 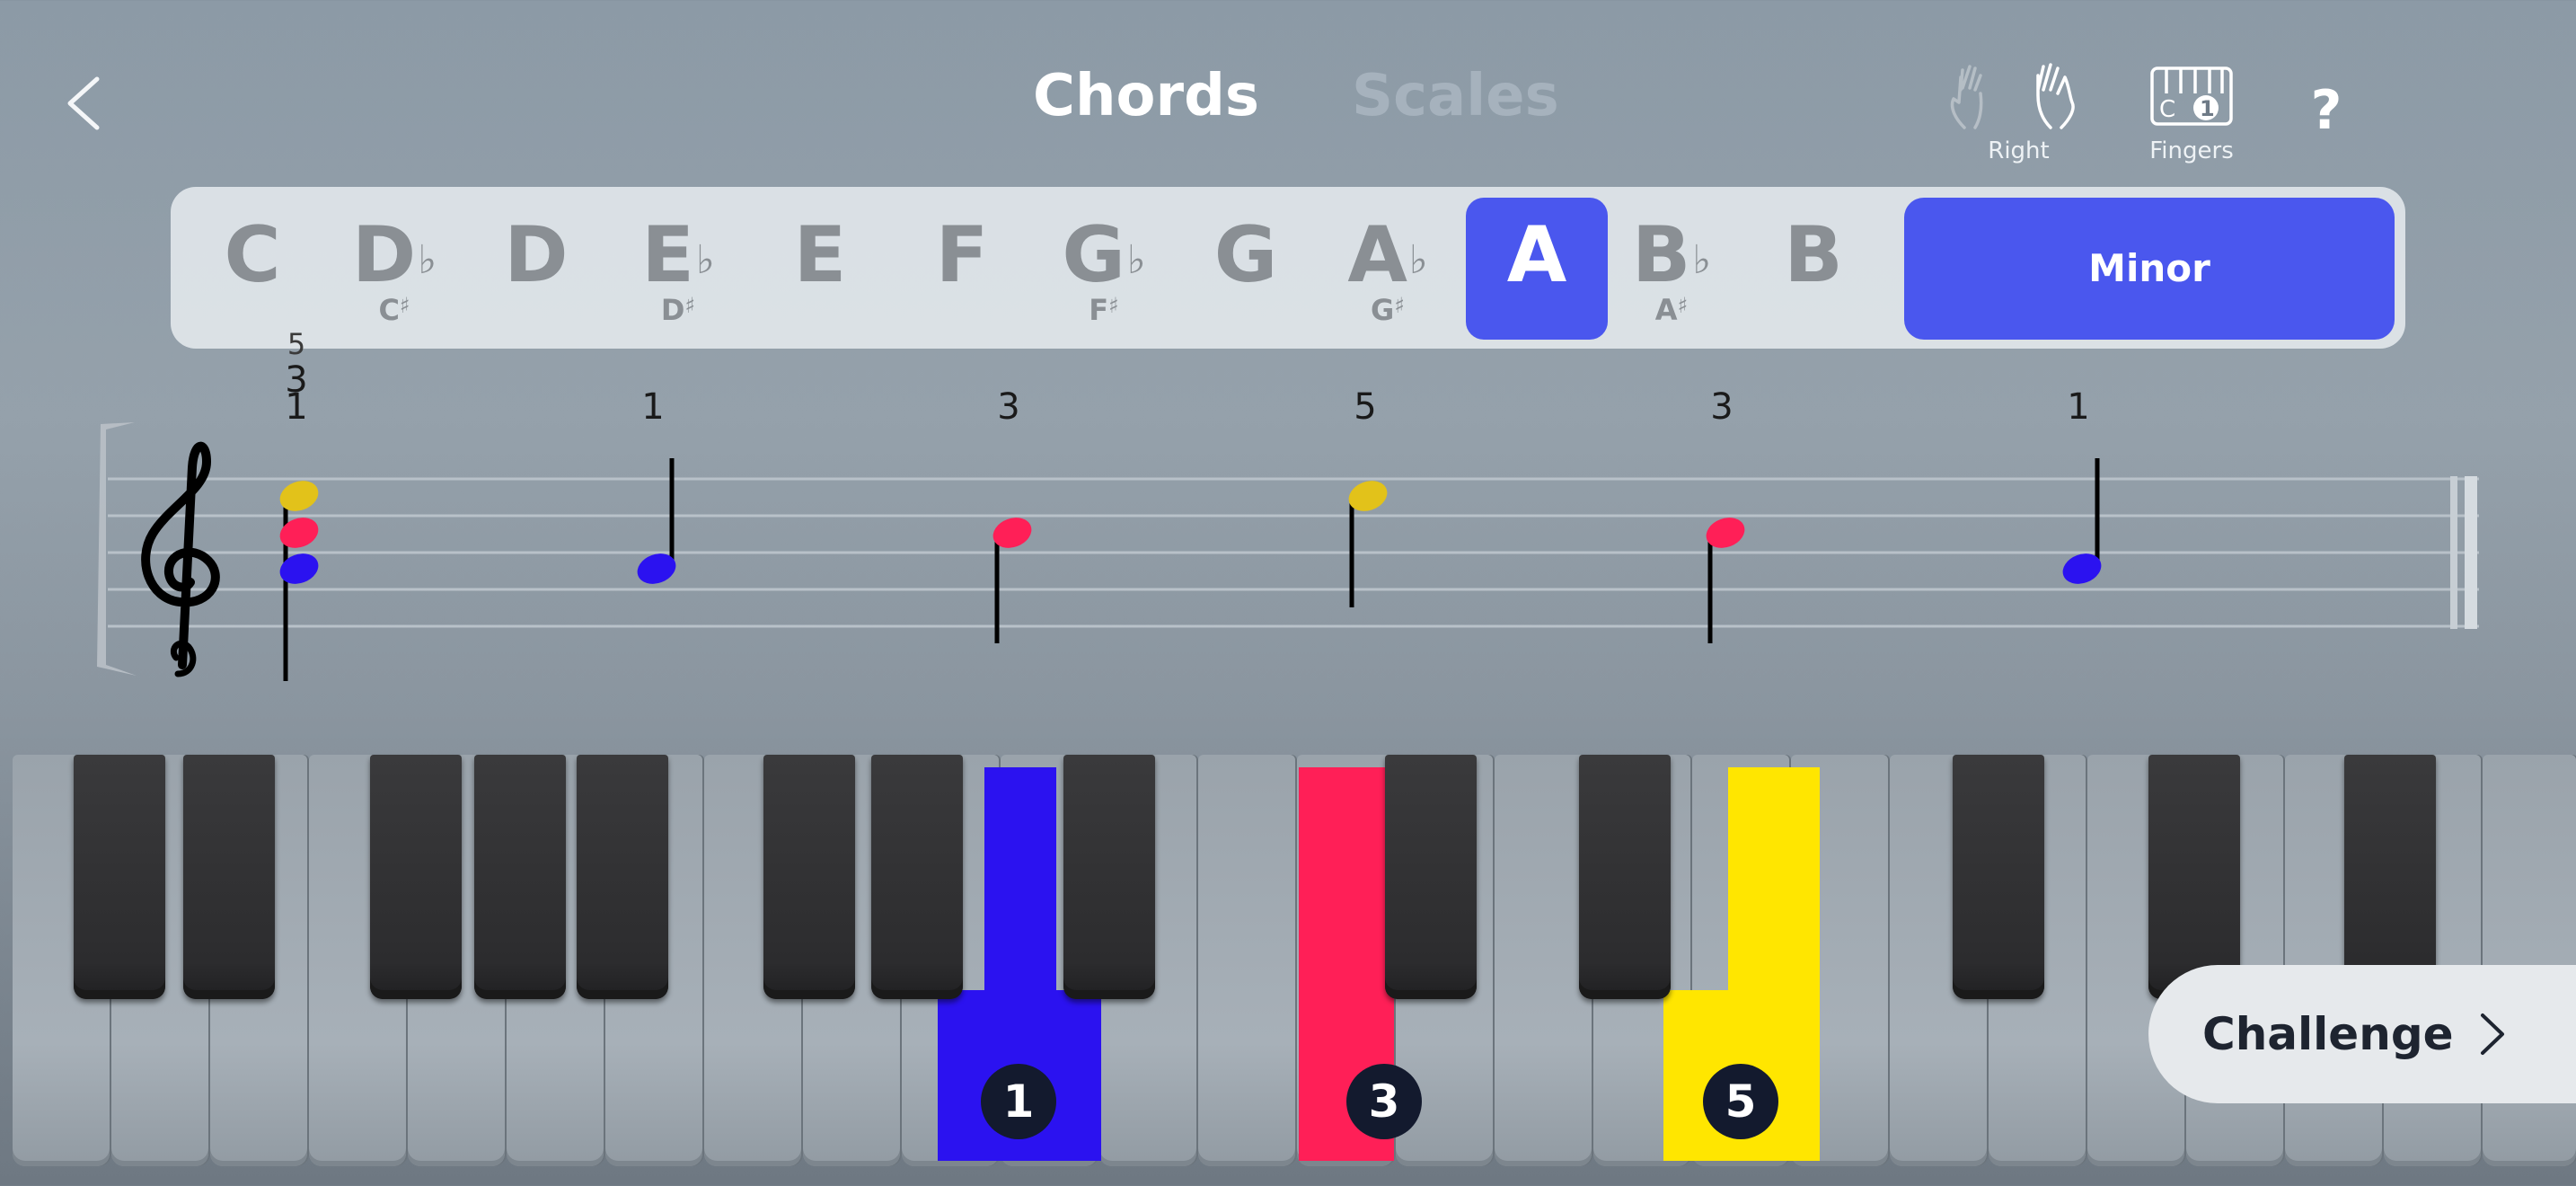 What do you see at coordinates (1537, 269) in the screenshot?
I see `key-a: A` at bounding box center [1537, 269].